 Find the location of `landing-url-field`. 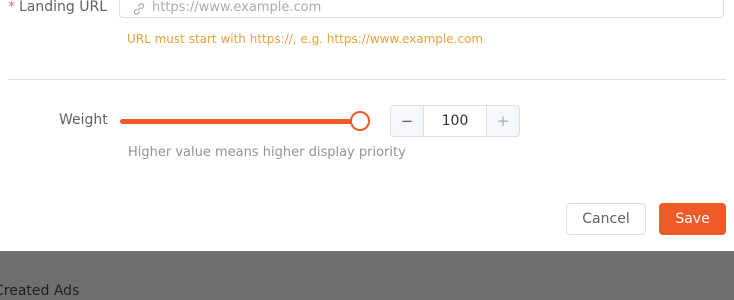

landing-url-field is located at coordinates (421, 9).